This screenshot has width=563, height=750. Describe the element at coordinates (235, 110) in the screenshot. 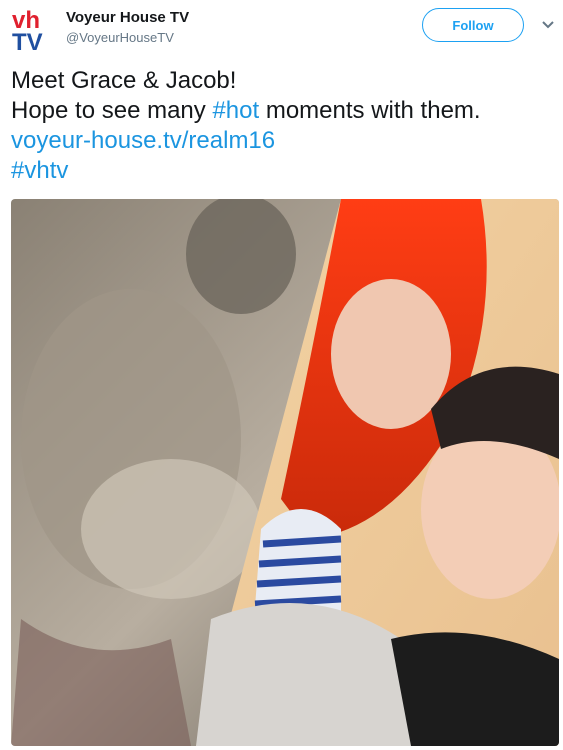

I see `hashtag-hot-link: #hot` at that location.